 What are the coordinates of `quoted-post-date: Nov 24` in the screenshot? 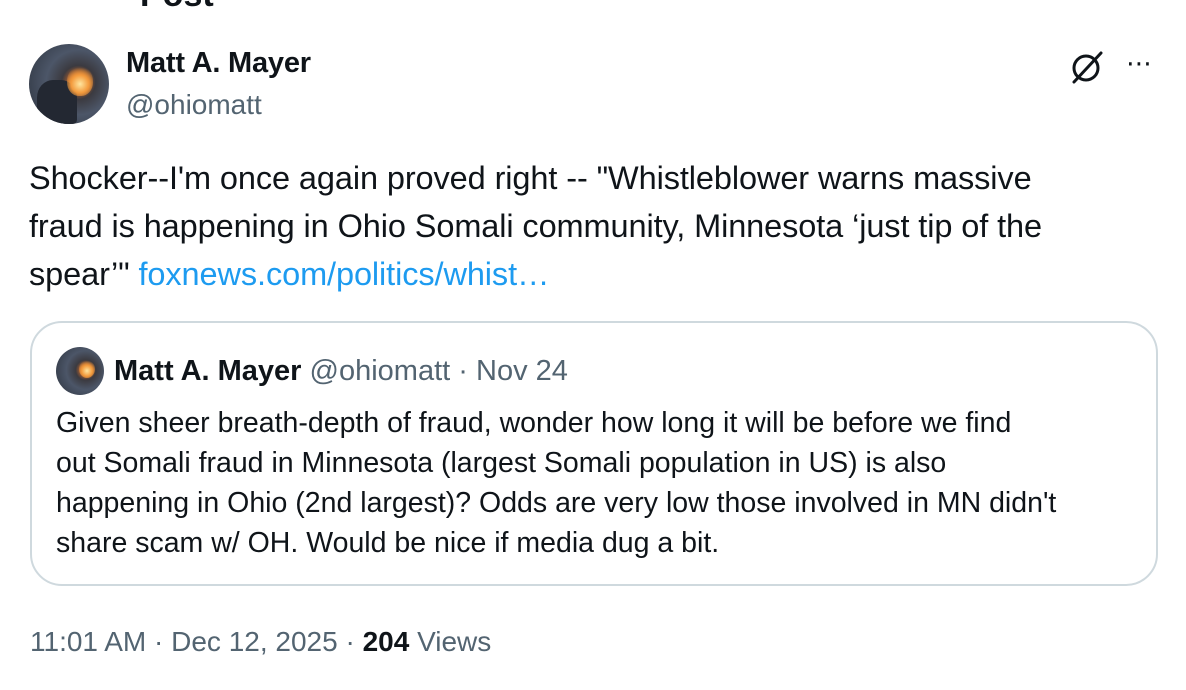 It's located at (522, 371).